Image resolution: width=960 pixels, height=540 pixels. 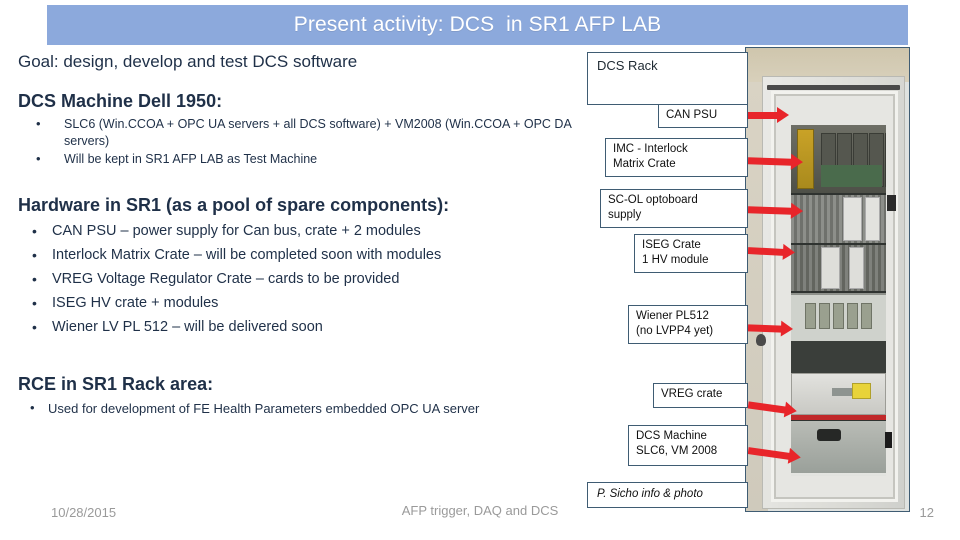 What do you see at coordinates (700, 395) in the screenshot?
I see `callout-vreg-crate: VREG crate` at bounding box center [700, 395].